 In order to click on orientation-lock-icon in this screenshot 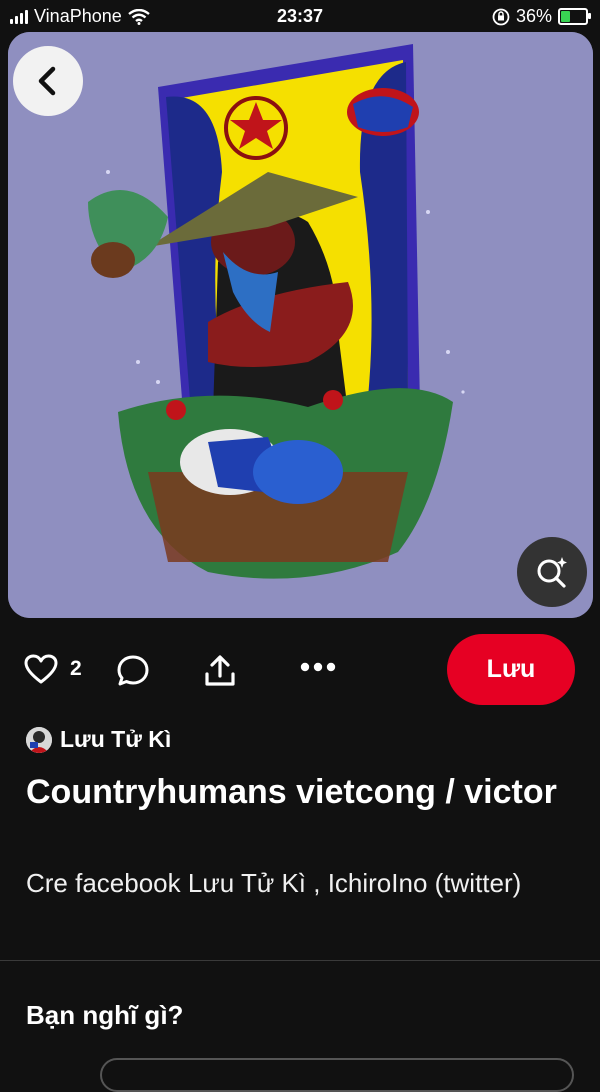, I will do `click(501, 16)`.